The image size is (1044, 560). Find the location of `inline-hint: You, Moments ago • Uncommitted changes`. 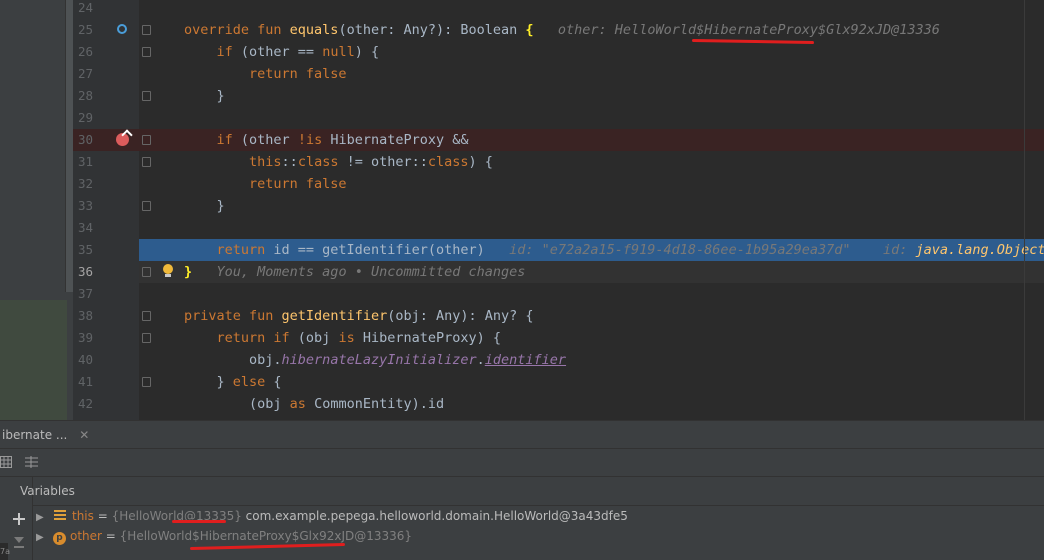

inline-hint: You, Moments ago • Uncommitted changes is located at coordinates (359, 272).